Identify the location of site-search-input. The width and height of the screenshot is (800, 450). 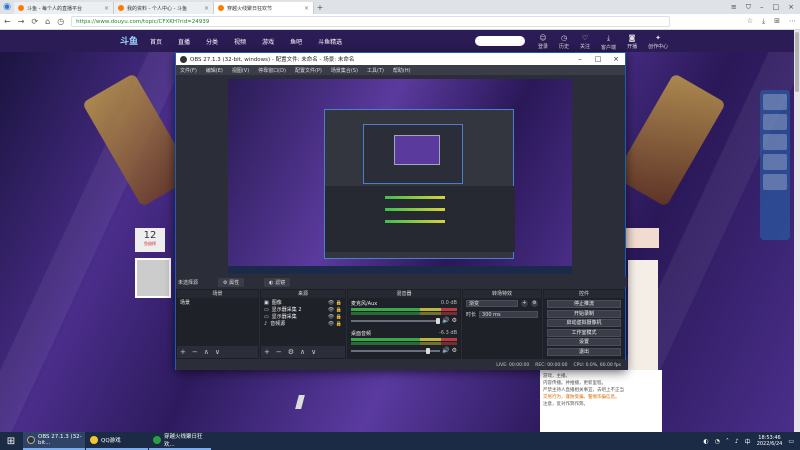
(500, 41).